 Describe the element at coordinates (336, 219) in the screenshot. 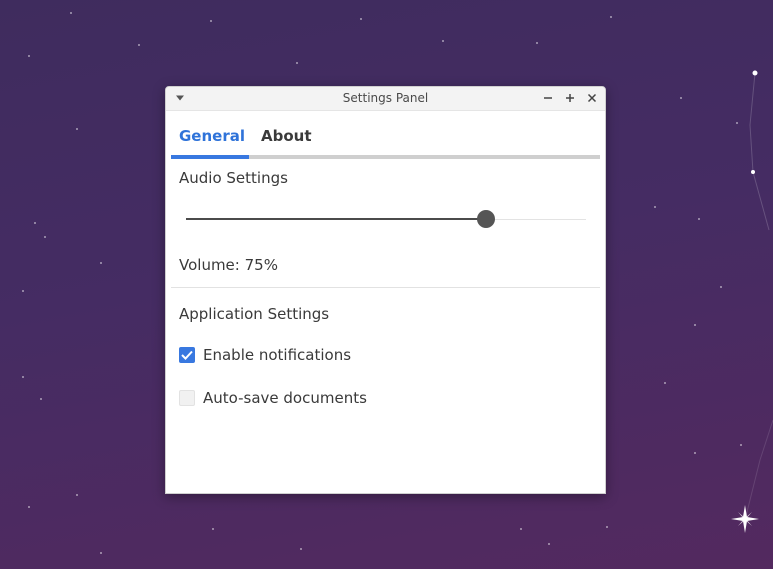

I see `slider-fill` at that location.